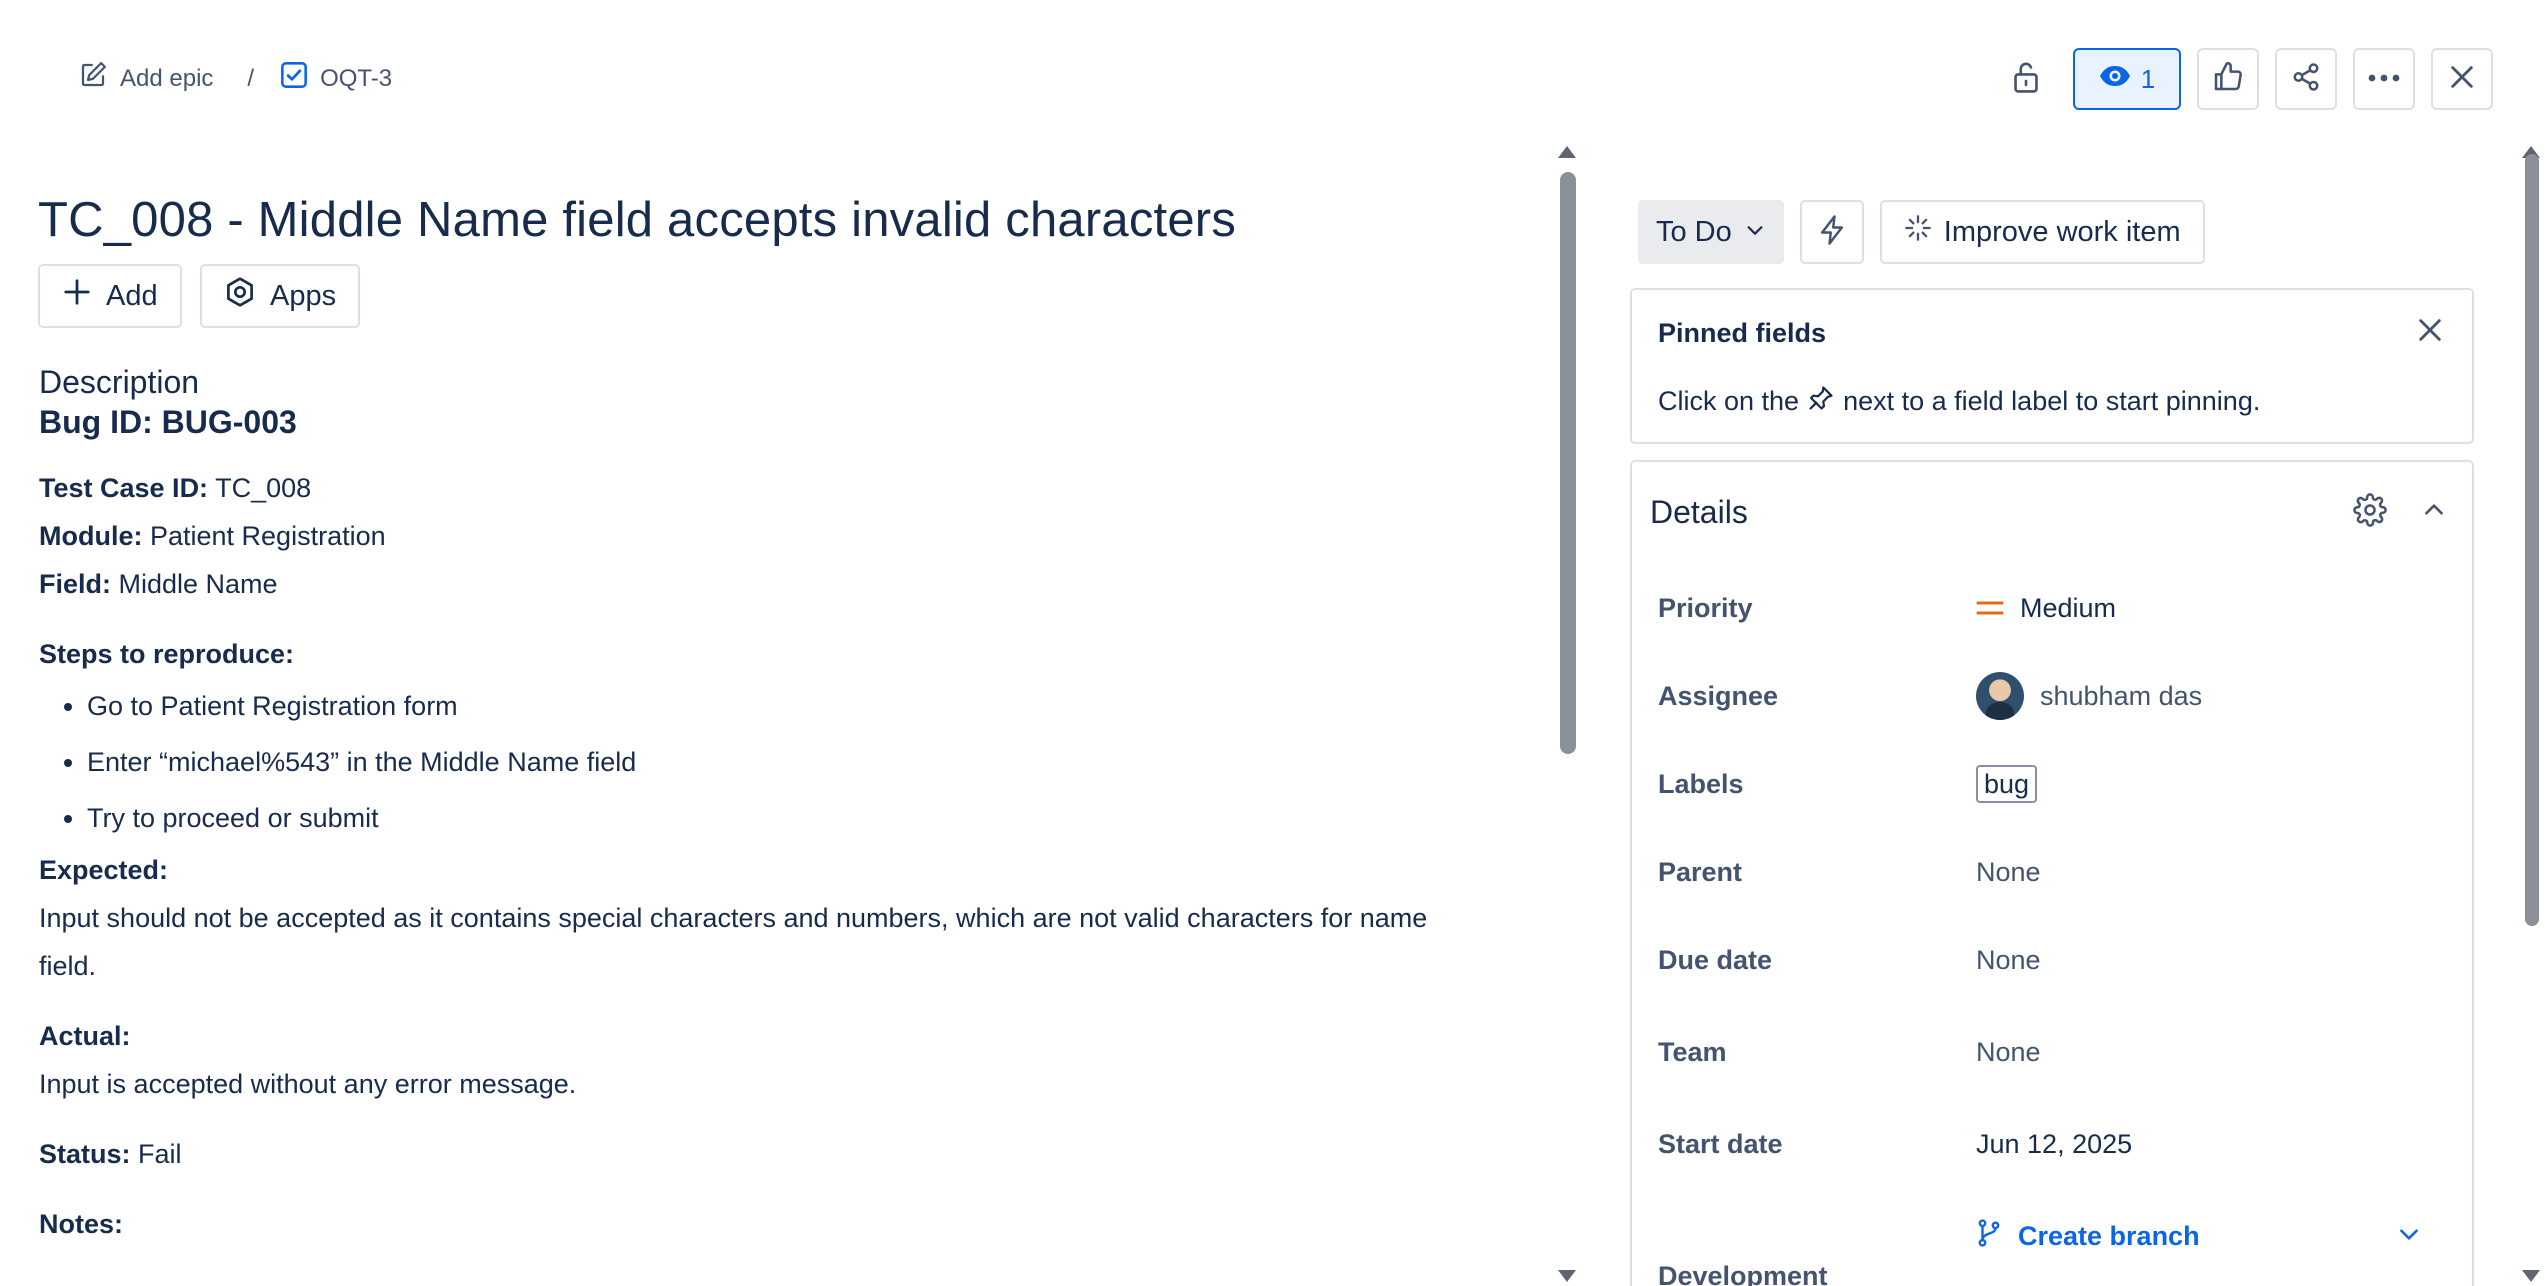  What do you see at coordinates (81, 1224) in the screenshot?
I see `notes-label: Notes:` at bounding box center [81, 1224].